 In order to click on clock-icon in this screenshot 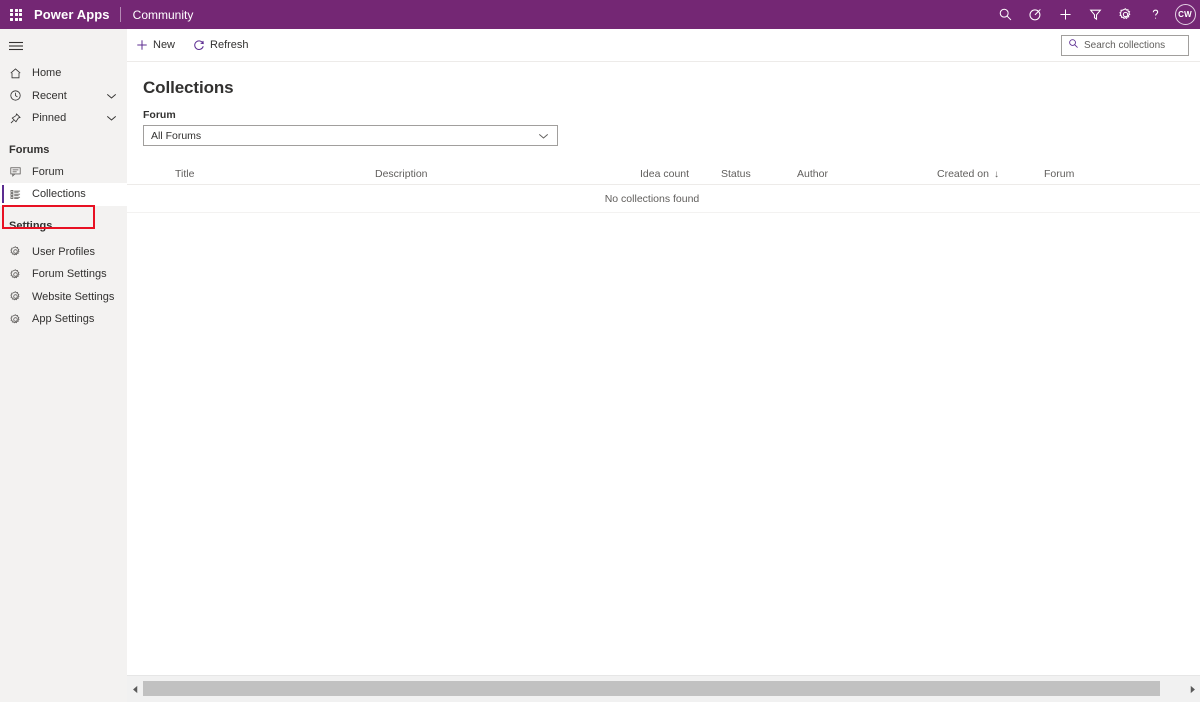, I will do `click(17, 95)`.